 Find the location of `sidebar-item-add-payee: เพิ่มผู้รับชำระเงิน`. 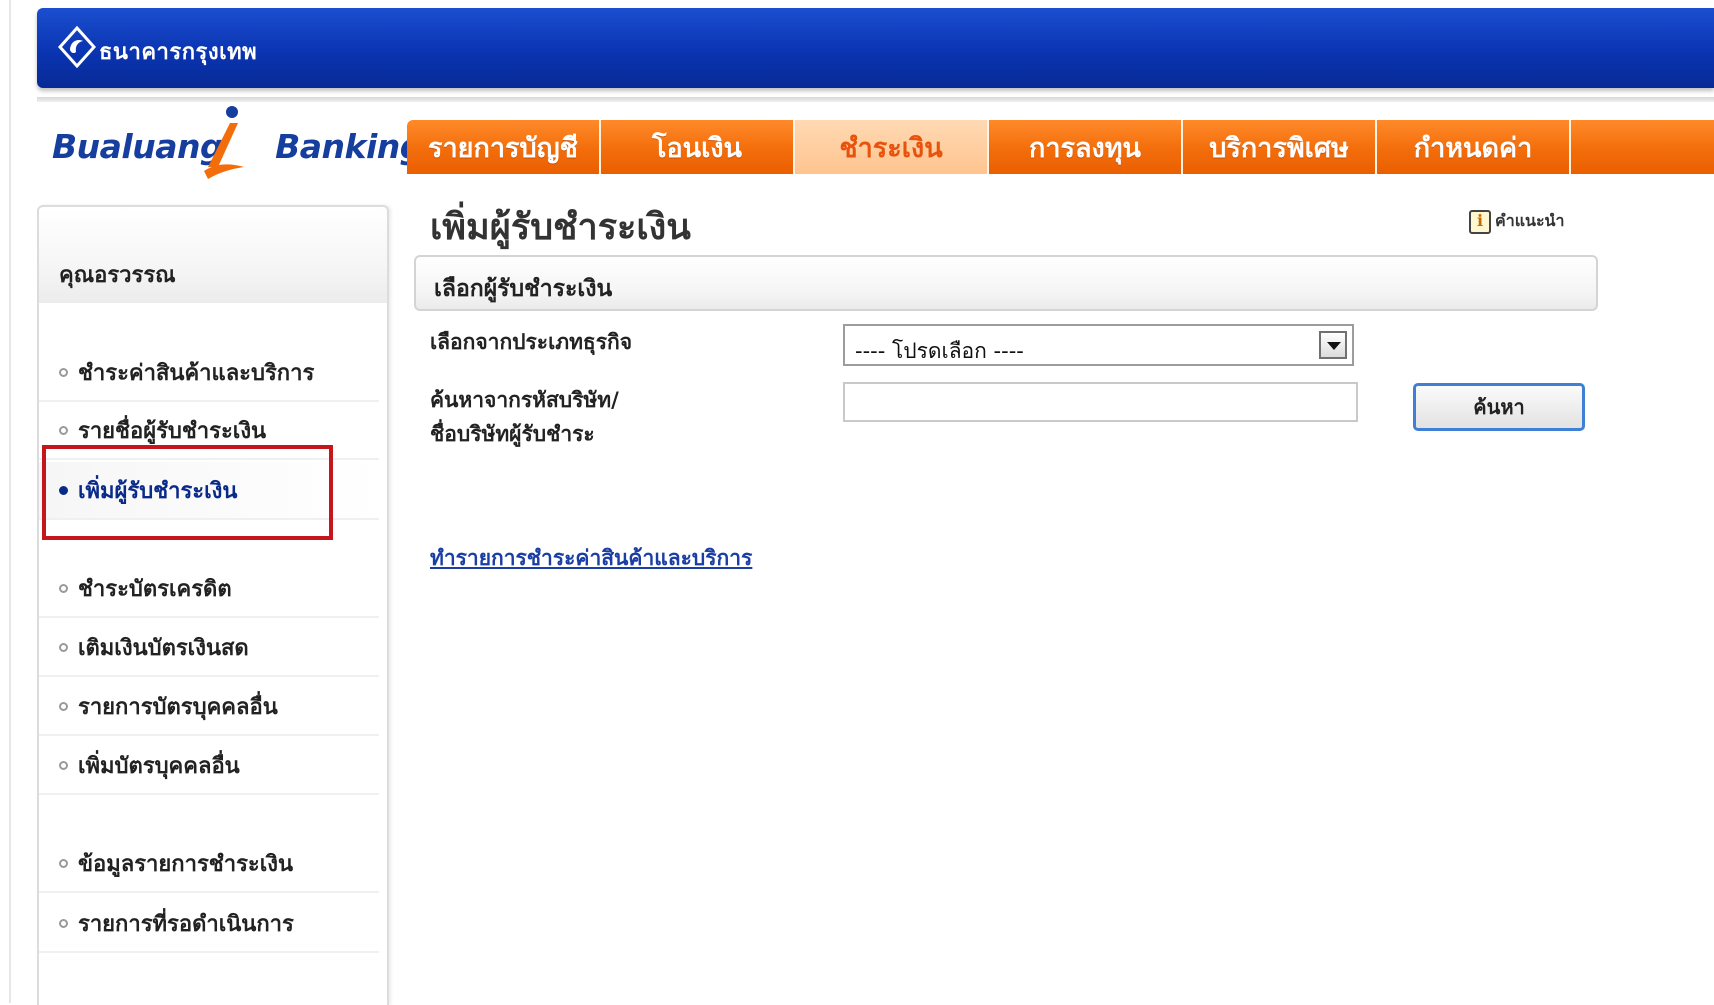

sidebar-item-add-payee: เพิ่มผู้รับชำระเงิน is located at coordinates (209, 491).